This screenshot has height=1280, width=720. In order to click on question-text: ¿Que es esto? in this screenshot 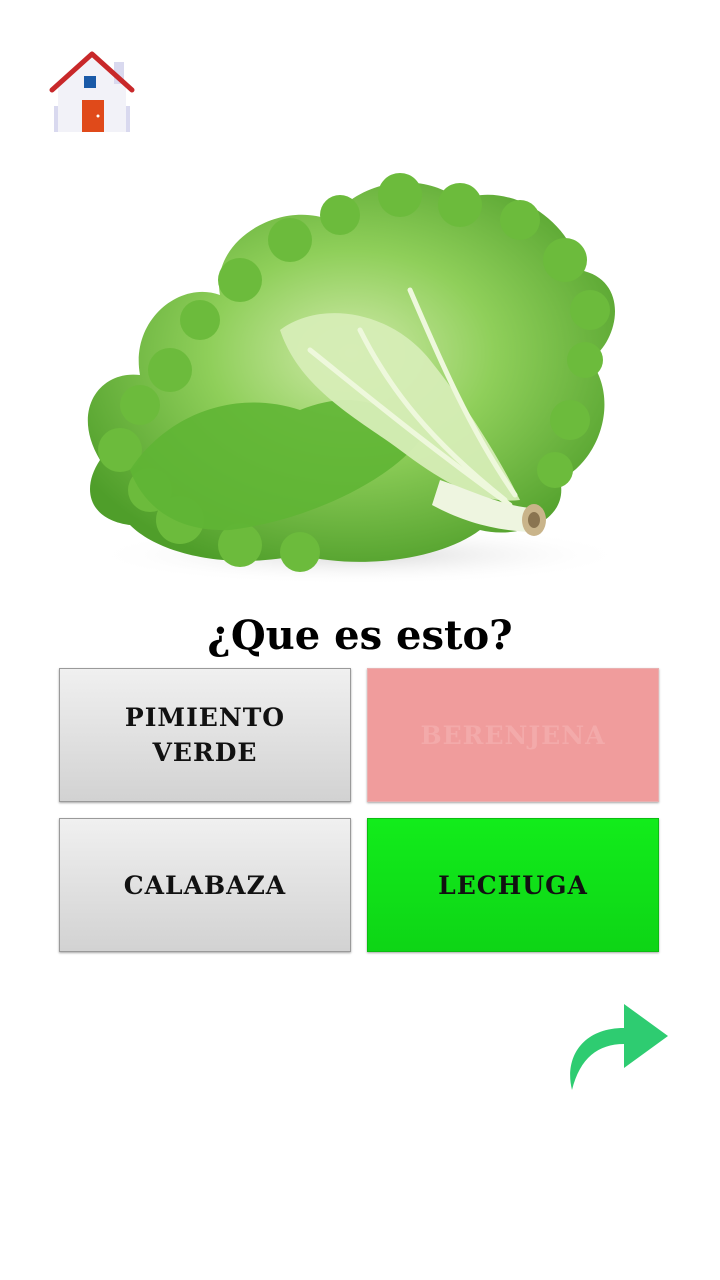, I will do `click(360, 635)`.